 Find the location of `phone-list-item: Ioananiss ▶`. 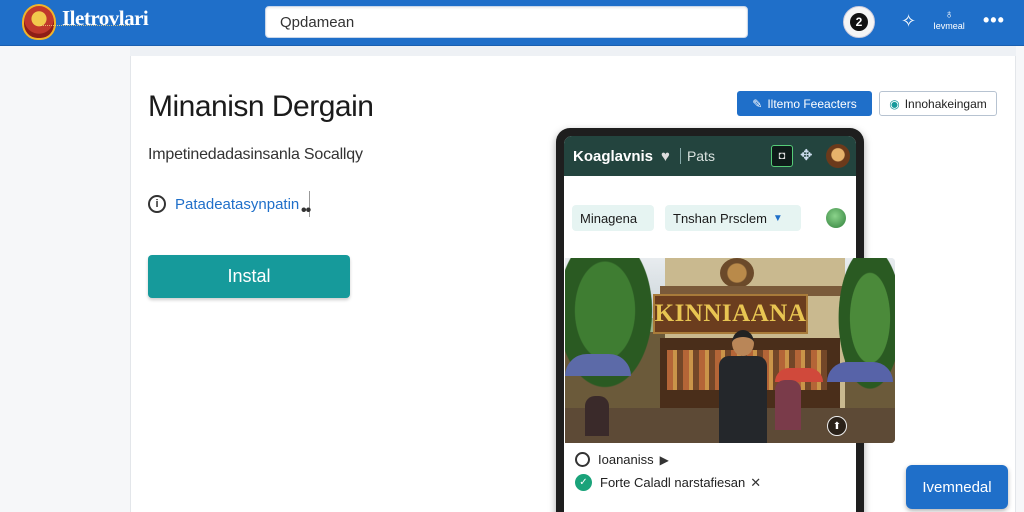

phone-list-item: Ioananiss ▶ is located at coordinates (622, 459).